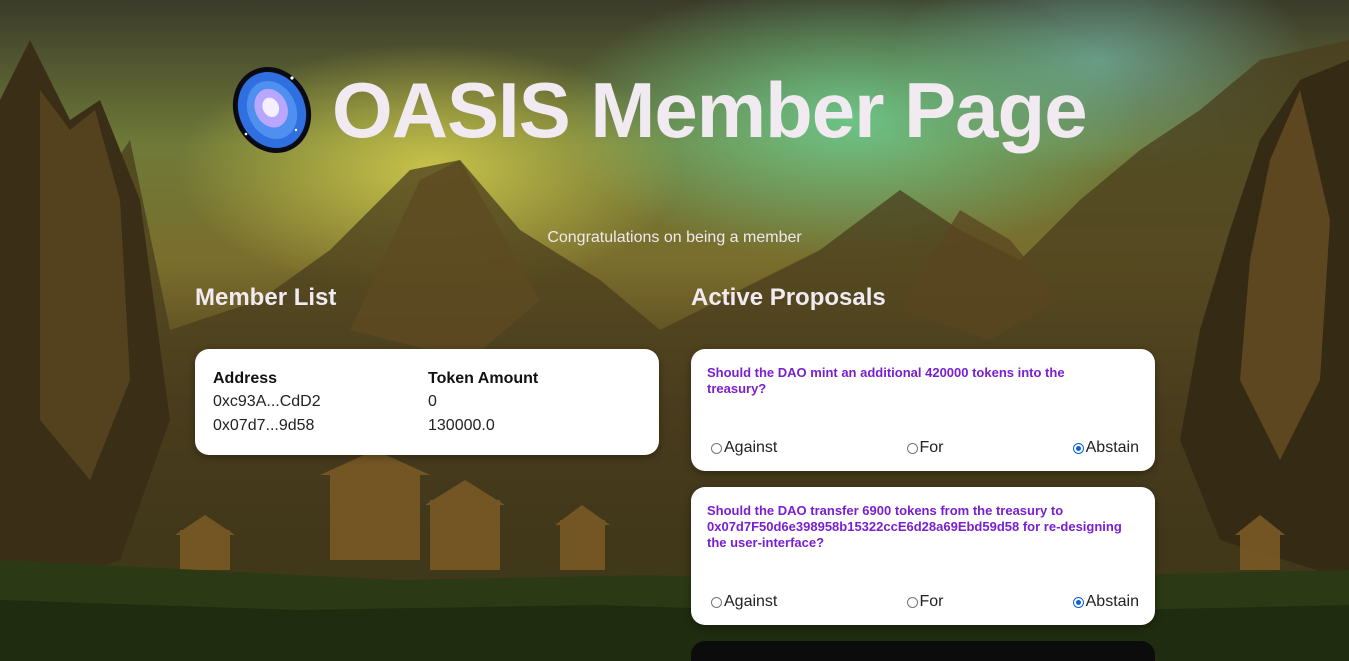 Image resolution: width=1349 pixels, height=661 pixels. What do you see at coordinates (710, 110) in the screenshot?
I see `page-title: OASIS Member Page` at bounding box center [710, 110].